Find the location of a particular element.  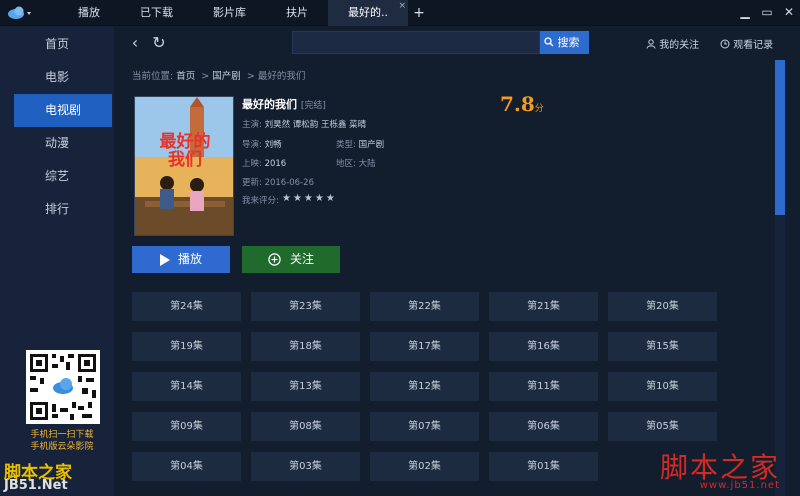

breadcrumb-prefix: 当前位置: is located at coordinates (153, 76).